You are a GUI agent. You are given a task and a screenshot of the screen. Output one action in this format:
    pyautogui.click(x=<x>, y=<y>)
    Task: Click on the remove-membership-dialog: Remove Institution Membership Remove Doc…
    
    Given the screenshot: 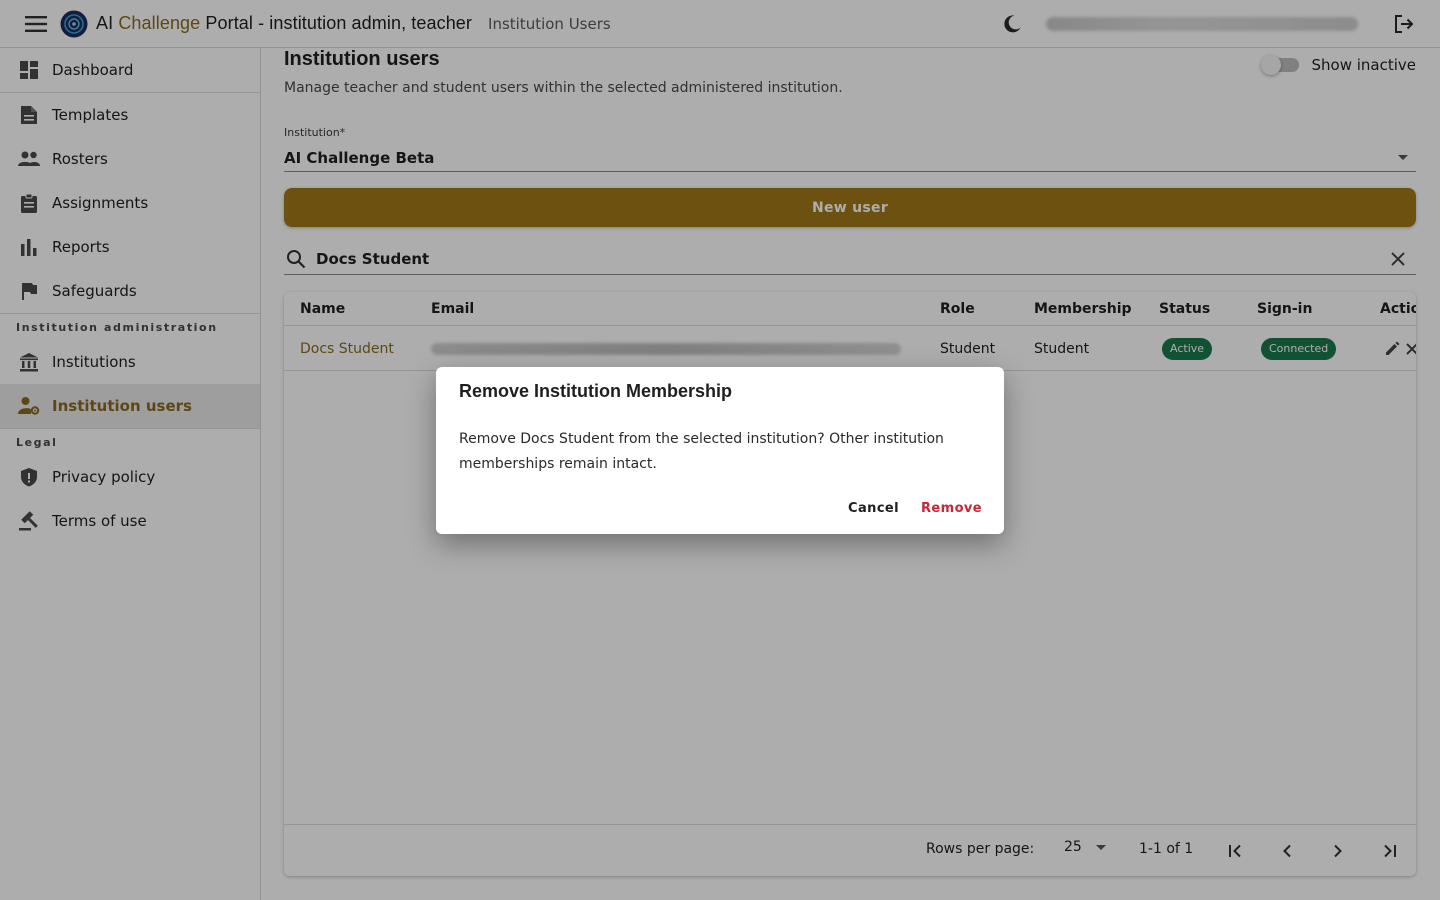 What is the action you would take?
    pyautogui.click(x=720, y=450)
    